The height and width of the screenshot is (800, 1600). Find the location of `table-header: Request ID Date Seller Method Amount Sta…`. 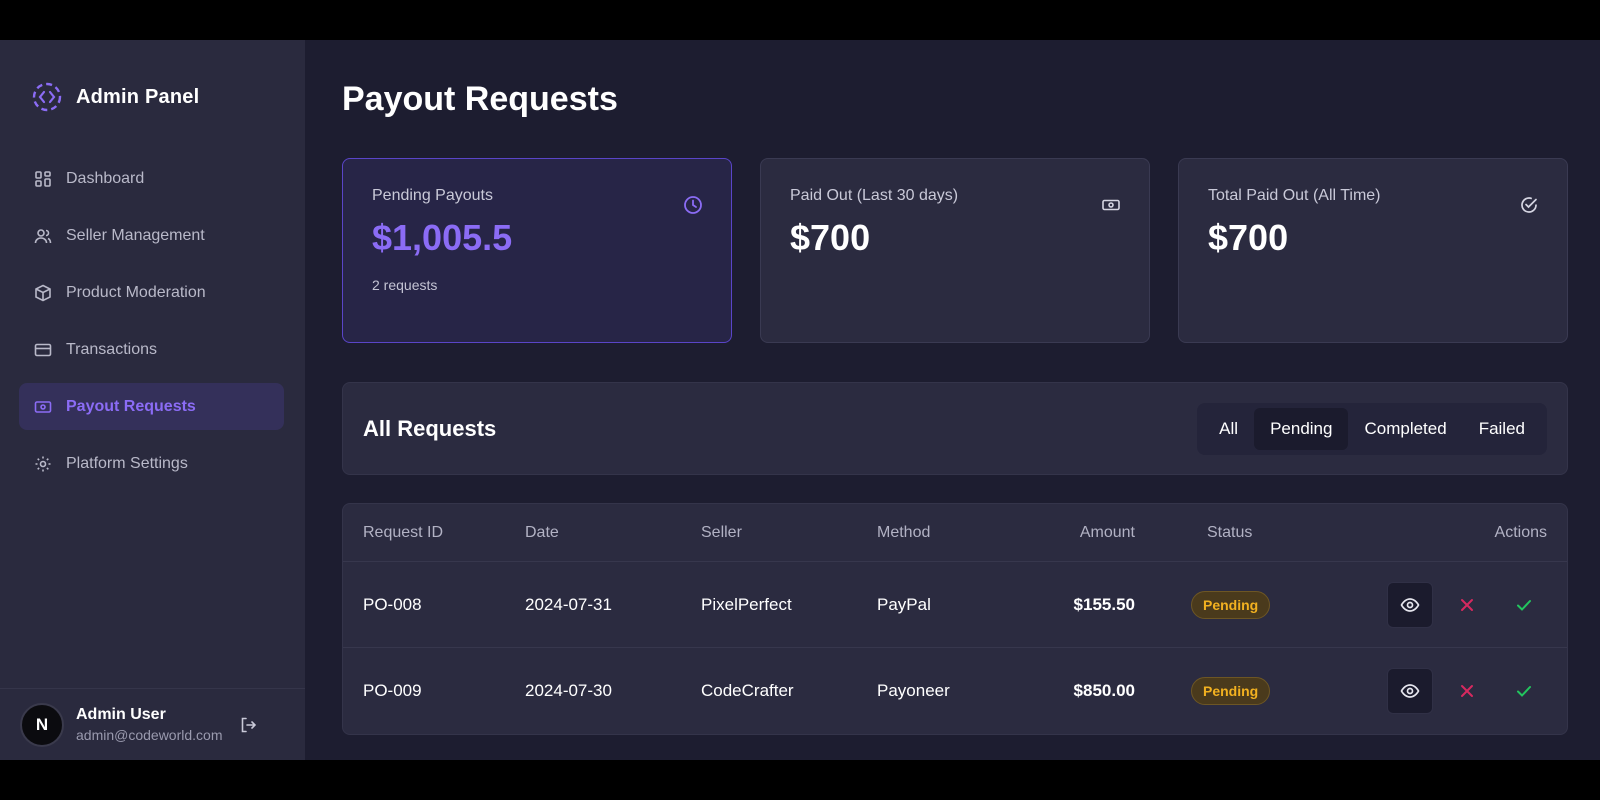

table-header: Request ID Date Seller Method Amount Sta… is located at coordinates (955, 533).